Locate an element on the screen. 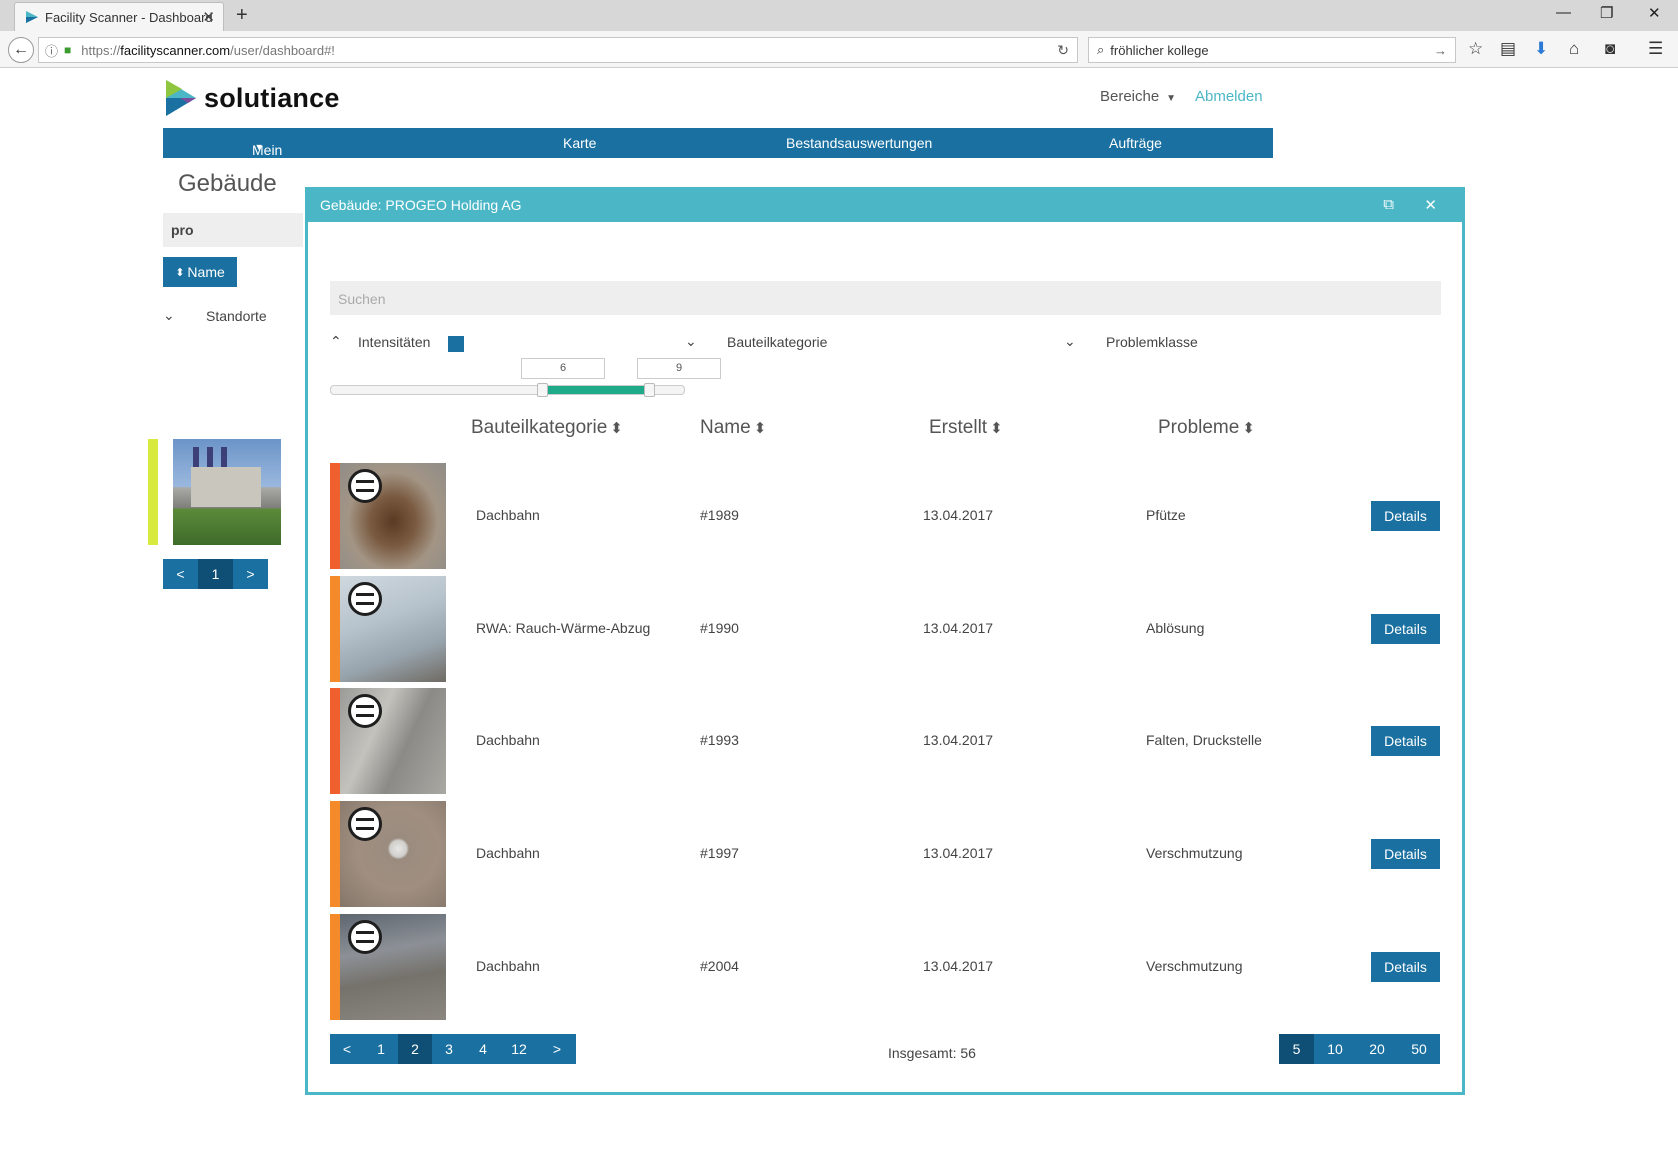 The image size is (1678, 1160). pocket-icon: ◙ is located at coordinates (1610, 49).